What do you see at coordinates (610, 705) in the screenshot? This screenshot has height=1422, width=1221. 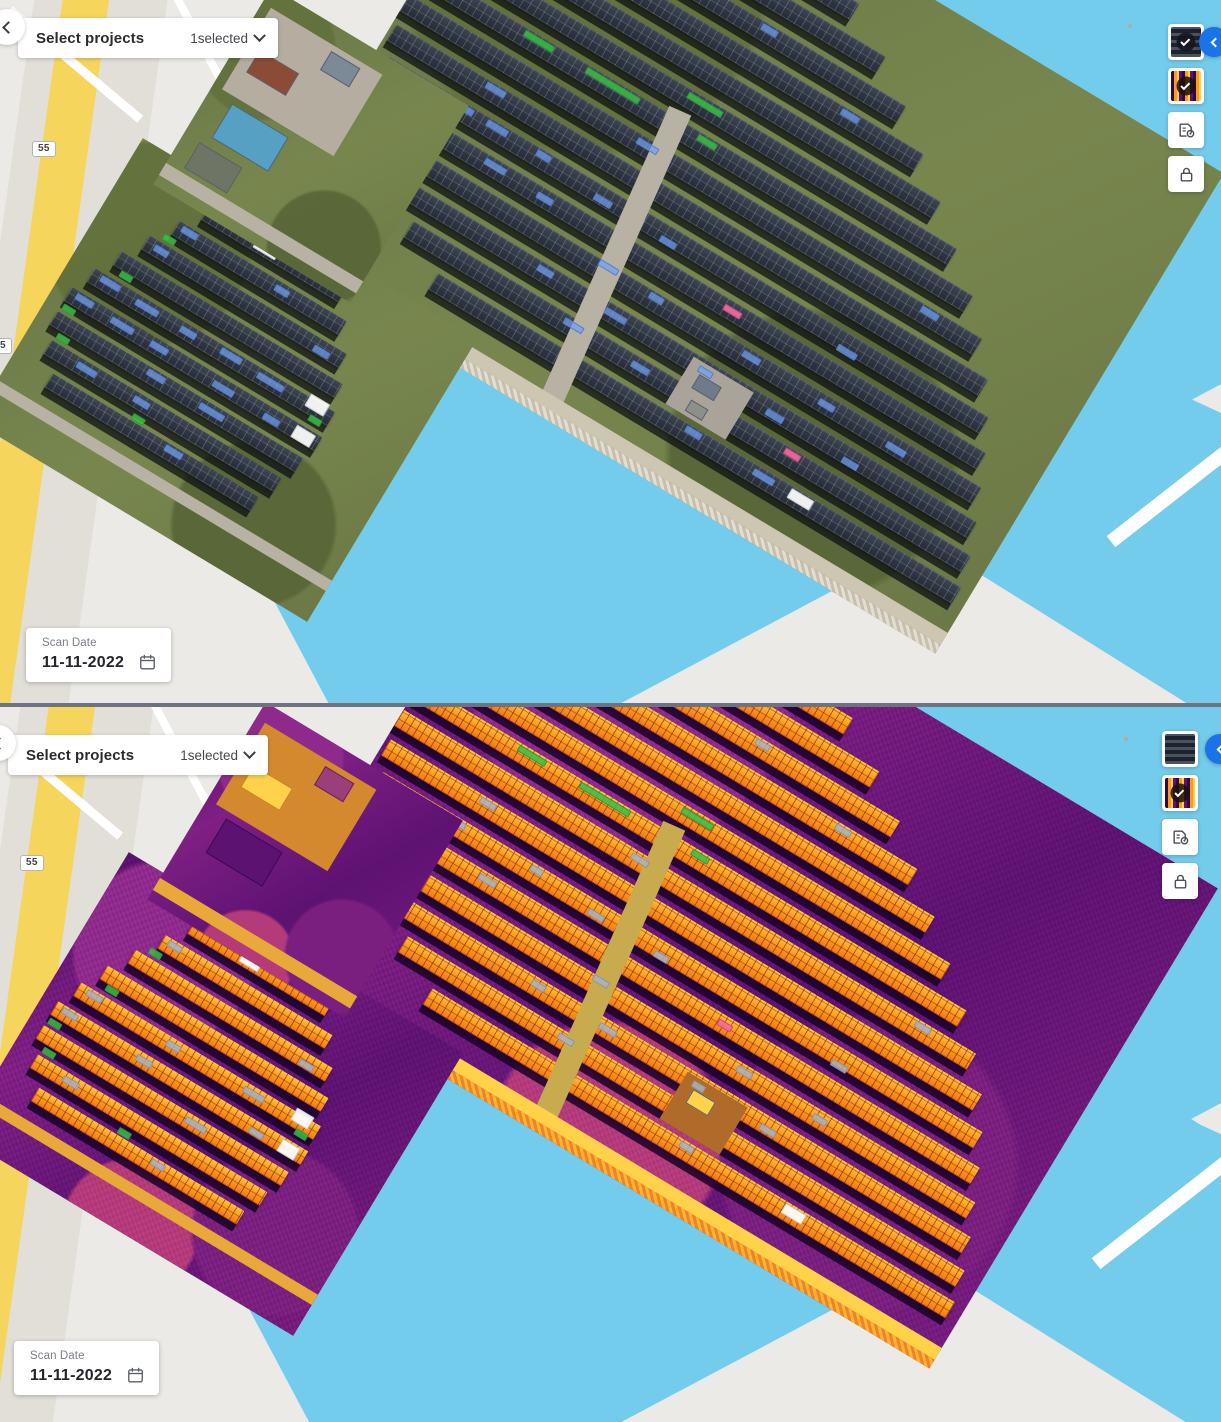 I see `panel-divider` at bounding box center [610, 705].